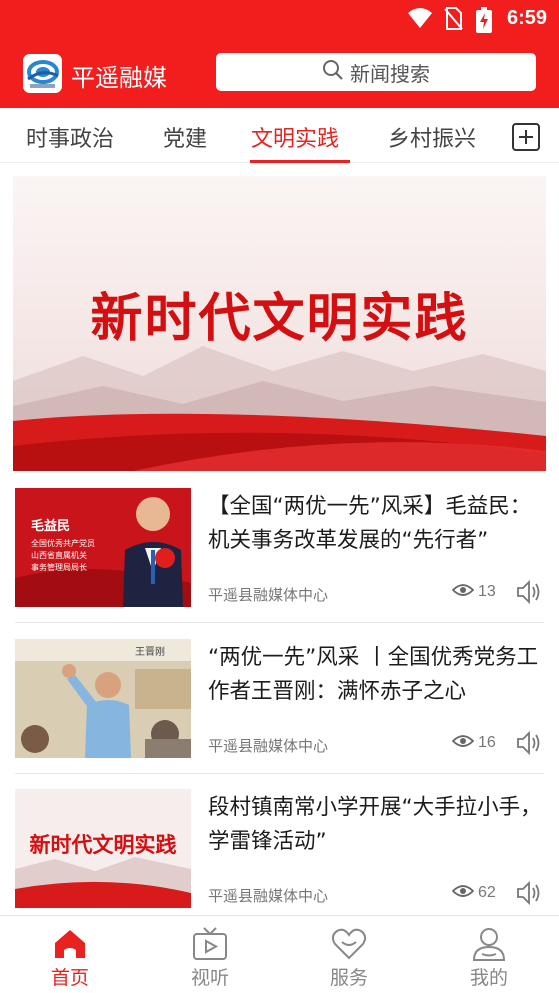 The height and width of the screenshot is (993, 559). I want to click on nav-services: 服务, so click(349, 954).